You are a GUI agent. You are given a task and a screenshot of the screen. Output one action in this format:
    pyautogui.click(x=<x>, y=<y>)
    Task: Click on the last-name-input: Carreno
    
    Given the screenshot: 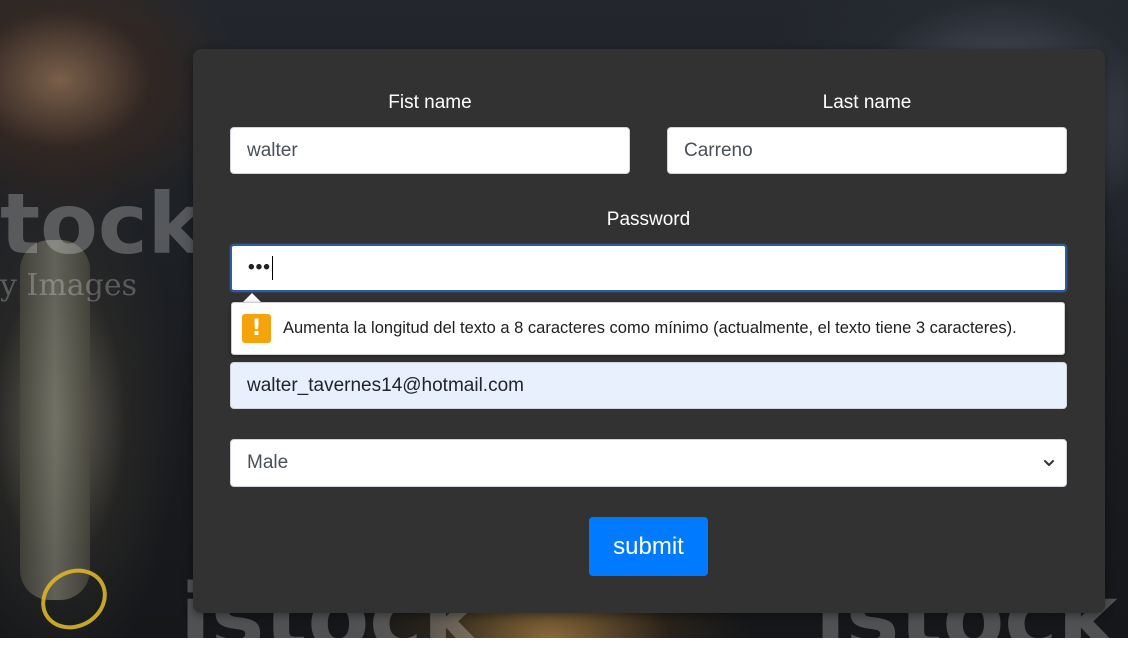 What is the action you would take?
    pyautogui.click(x=867, y=150)
    